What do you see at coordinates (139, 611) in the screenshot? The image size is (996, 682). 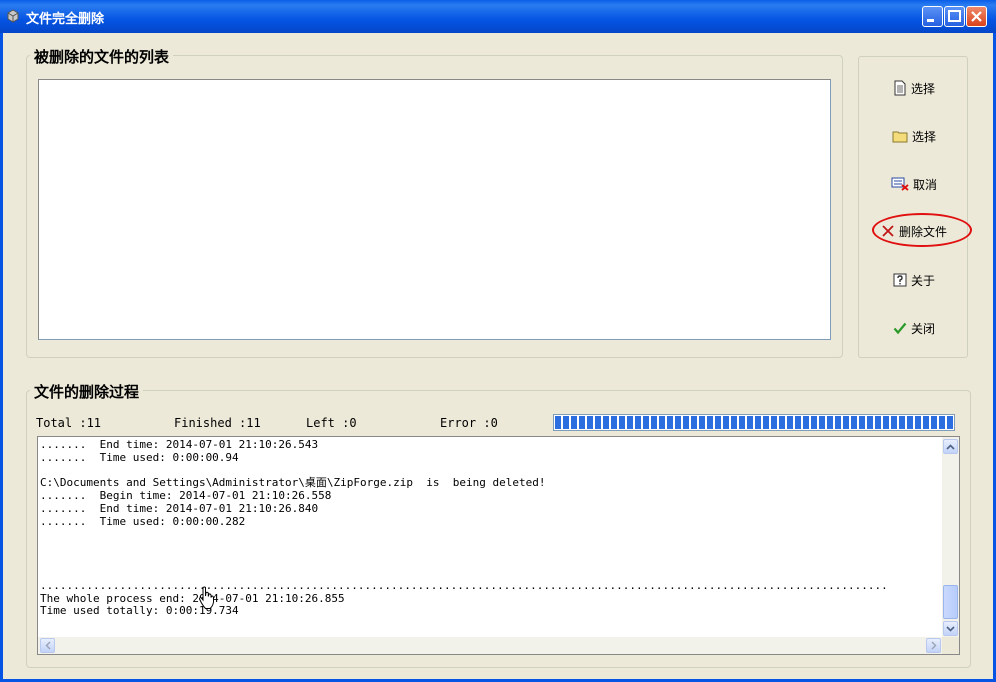 I see `log-line: Time used totally: 0:00:19.734` at bounding box center [139, 611].